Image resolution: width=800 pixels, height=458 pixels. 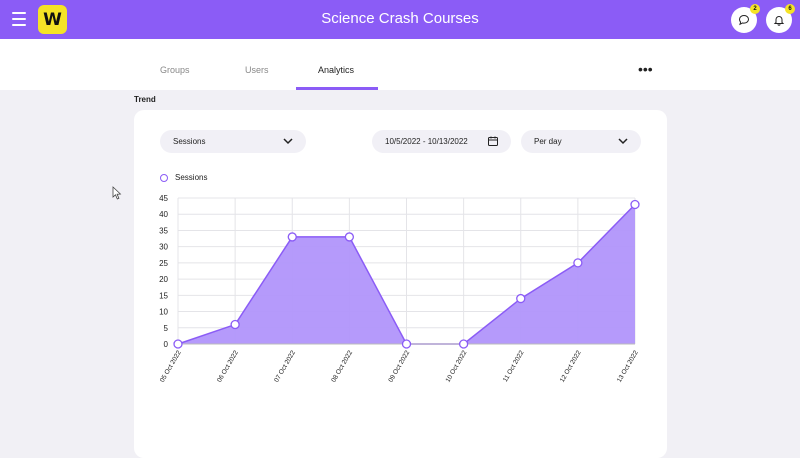 I want to click on x-tick-label: 06 Oct 2022, so click(x=228, y=366).